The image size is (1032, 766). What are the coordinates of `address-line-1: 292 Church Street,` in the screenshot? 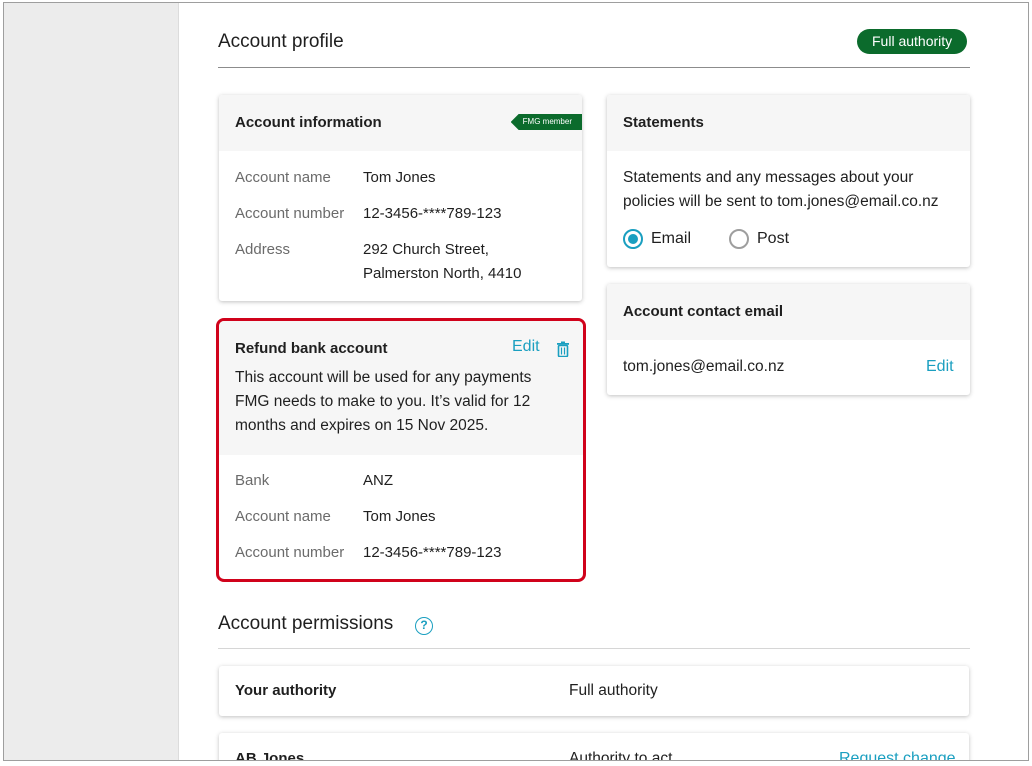 It's located at (426, 249).